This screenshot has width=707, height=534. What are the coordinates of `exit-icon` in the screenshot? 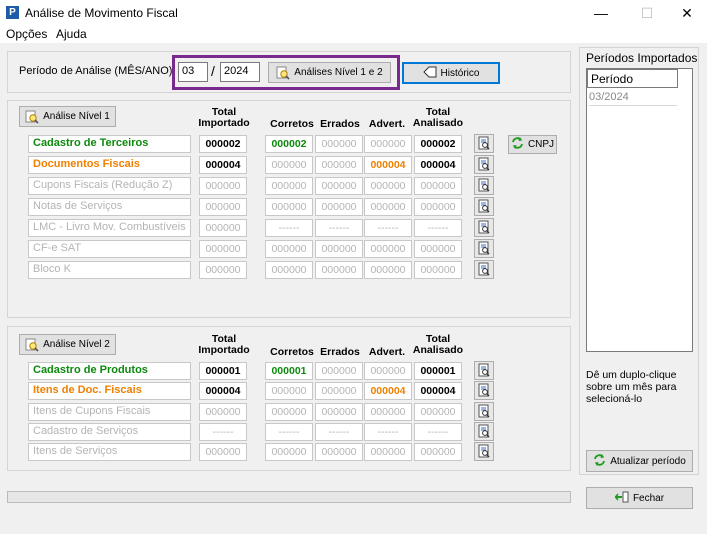 It's located at (621, 498).